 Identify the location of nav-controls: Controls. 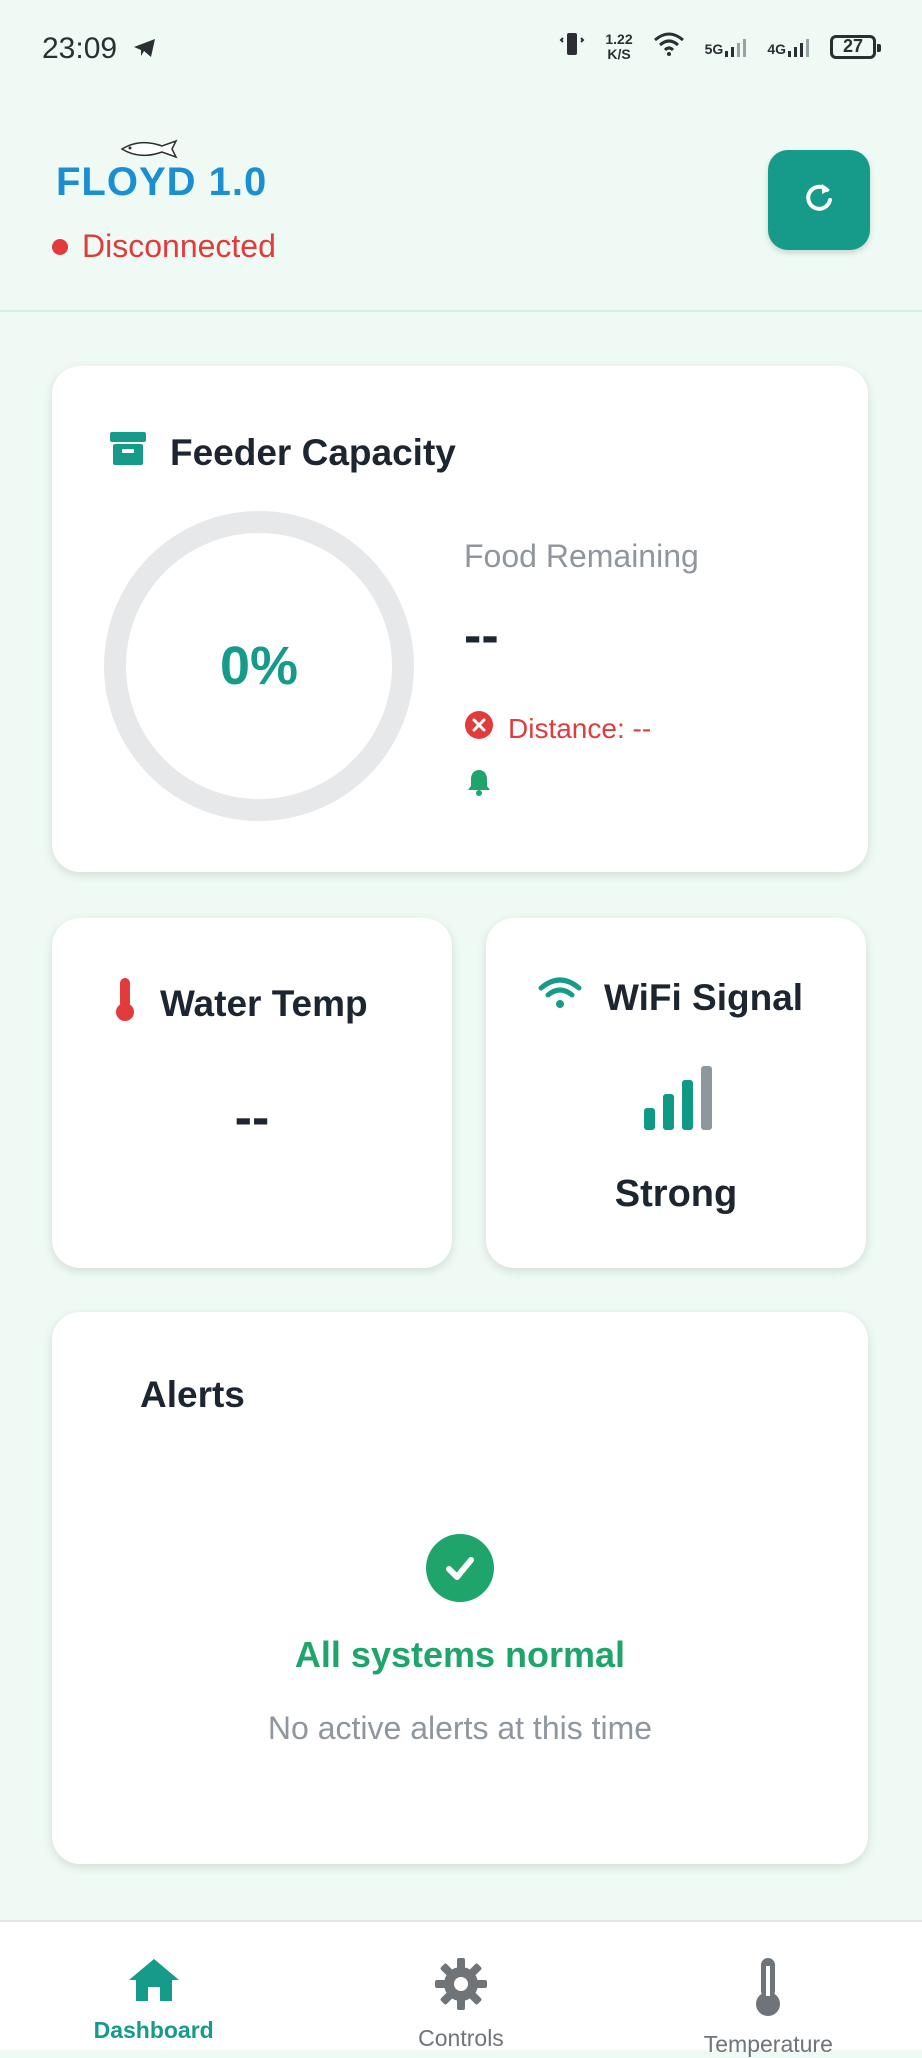
(460, 1986).